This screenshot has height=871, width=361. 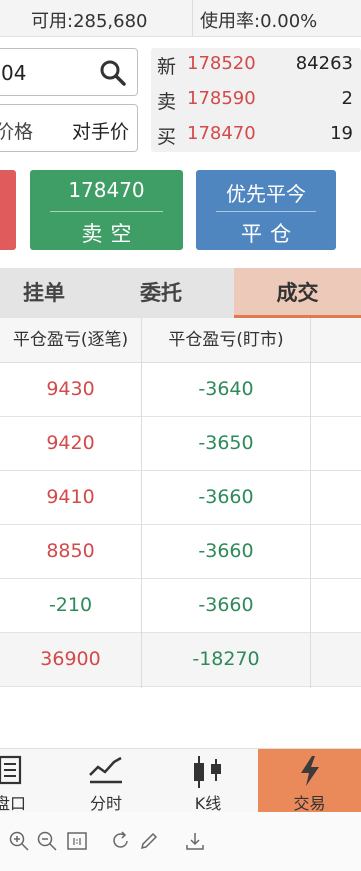 What do you see at coordinates (70, 497) in the screenshot?
I see `pnl-per-trade-cell: 9410` at bounding box center [70, 497].